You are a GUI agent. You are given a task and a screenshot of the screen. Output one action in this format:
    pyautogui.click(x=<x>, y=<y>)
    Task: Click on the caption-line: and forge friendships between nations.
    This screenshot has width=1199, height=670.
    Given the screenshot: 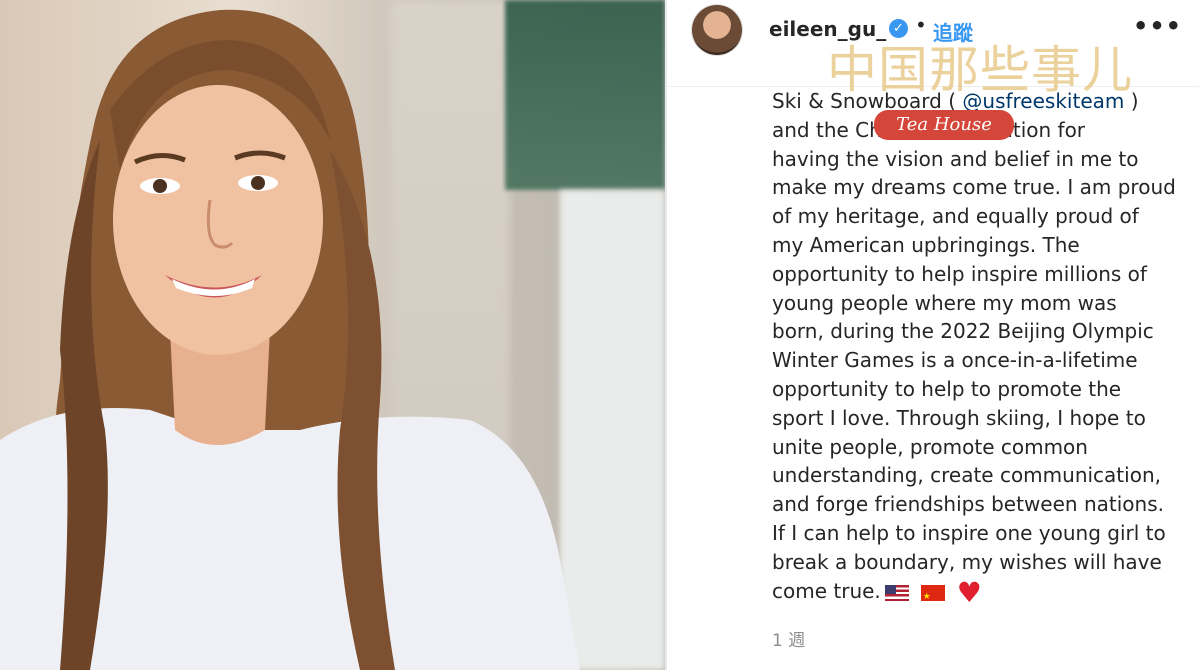 What is the action you would take?
    pyautogui.click(x=968, y=504)
    